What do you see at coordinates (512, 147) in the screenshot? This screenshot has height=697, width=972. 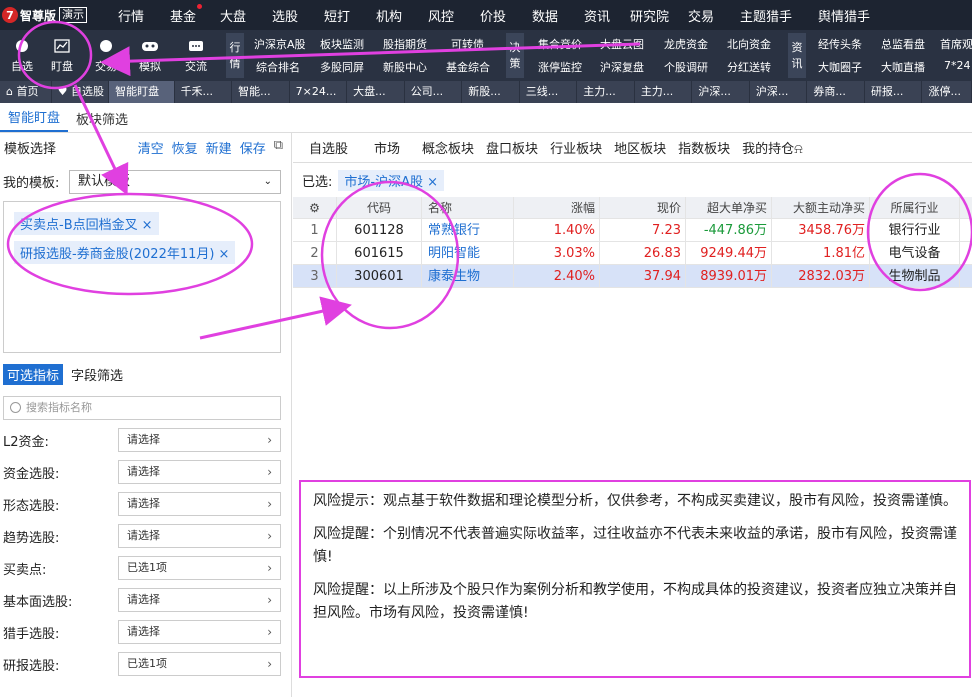 I see `category-order-book: 盘口板块` at bounding box center [512, 147].